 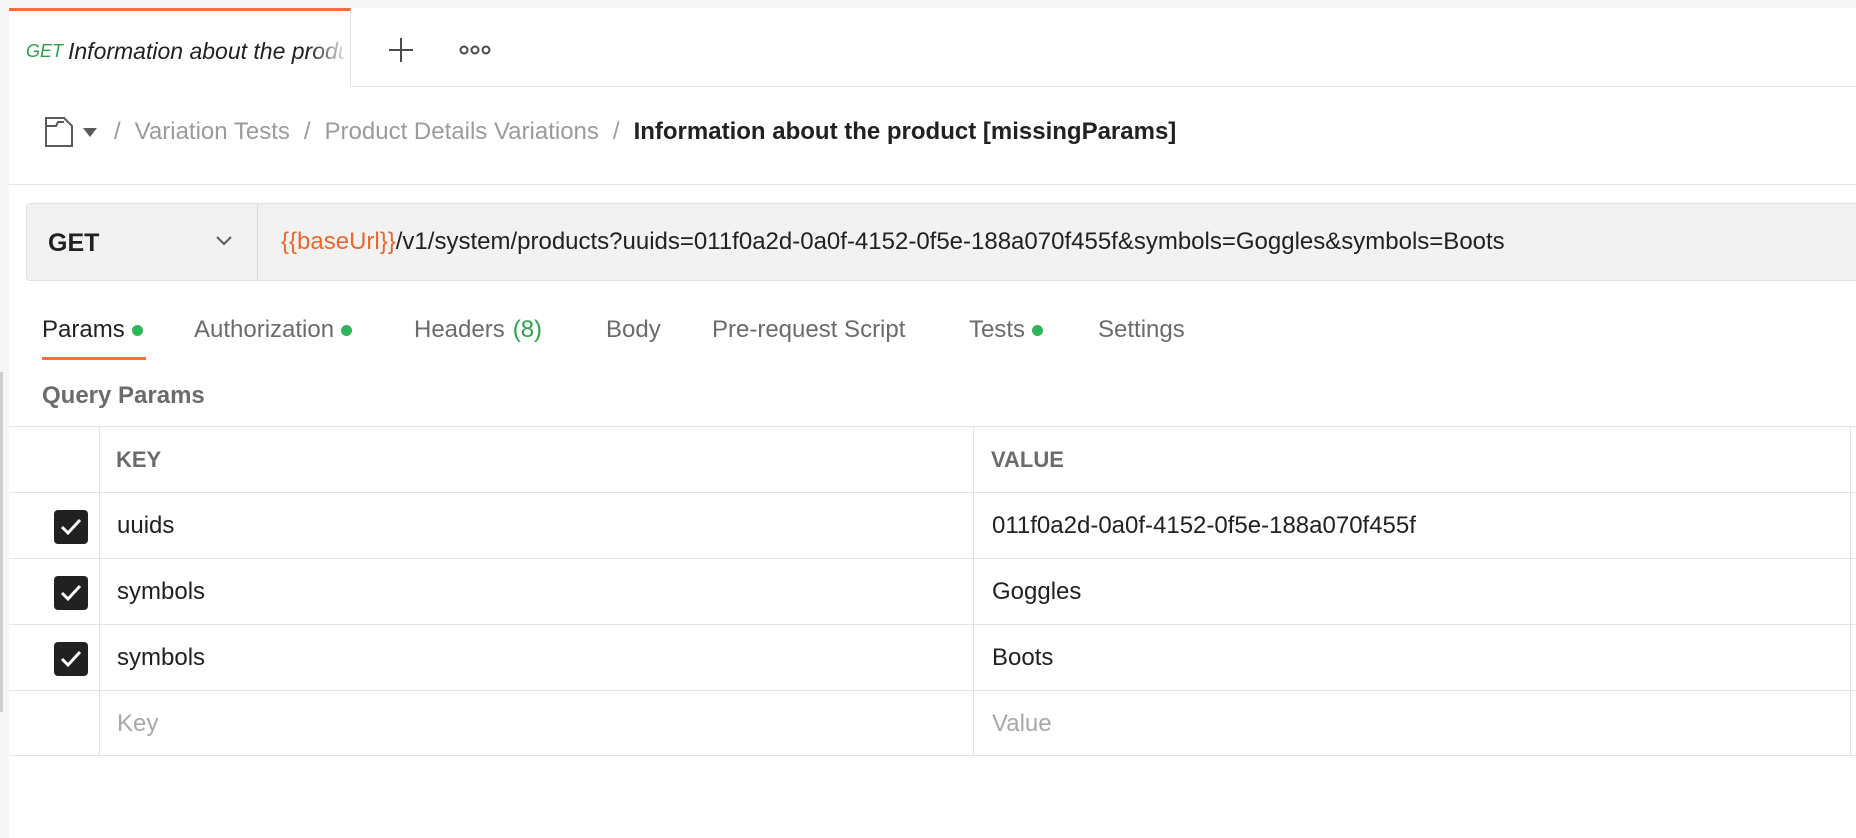 What do you see at coordinates (1037, 591) in the screenshot?
I see `param-value: Goggles` at bounding box center [1037, 591].